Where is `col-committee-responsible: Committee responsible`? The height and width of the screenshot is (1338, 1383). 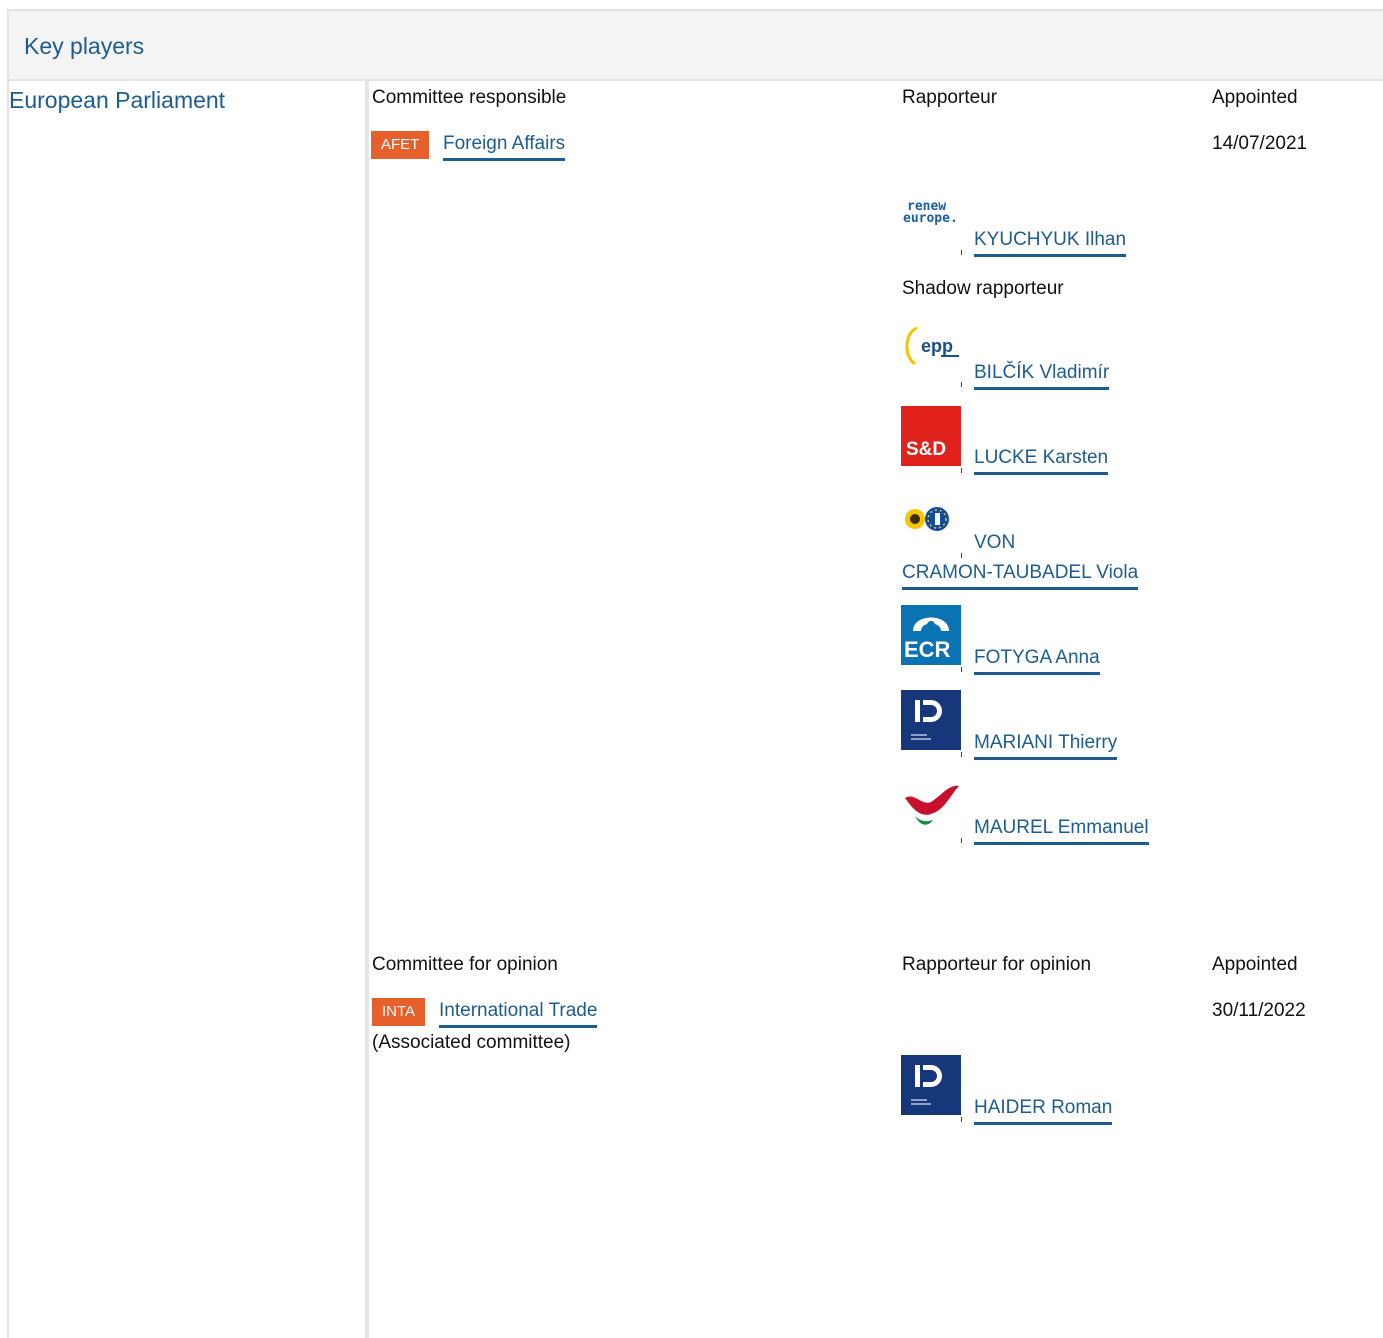 col-committee-responsible: Committee responsible is located at coordinates (469, 97).